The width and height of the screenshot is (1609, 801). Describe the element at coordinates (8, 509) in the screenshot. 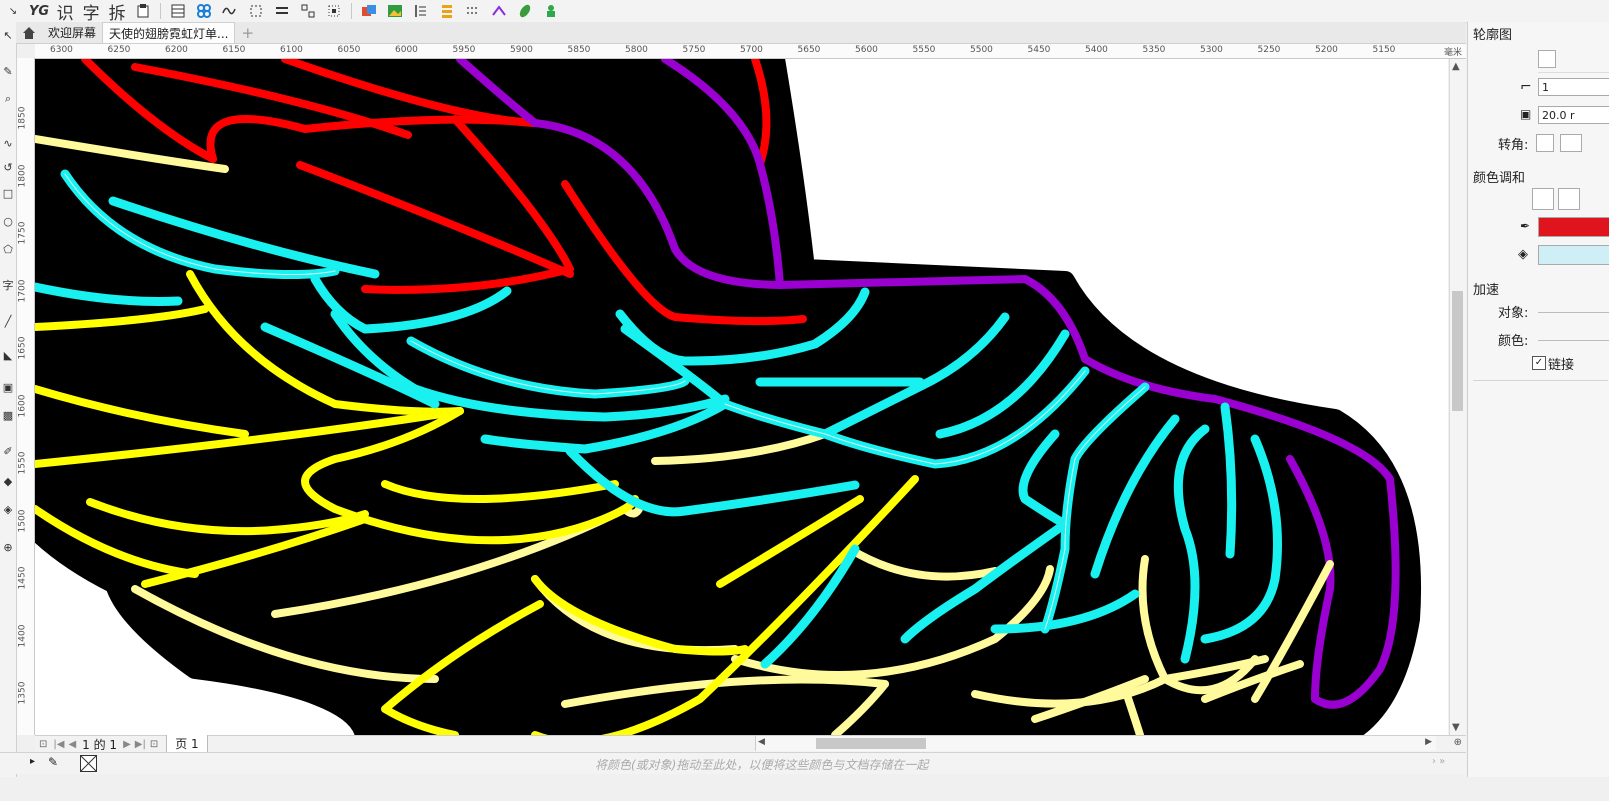

I see `smart-fill-icon: ◈` at that location.